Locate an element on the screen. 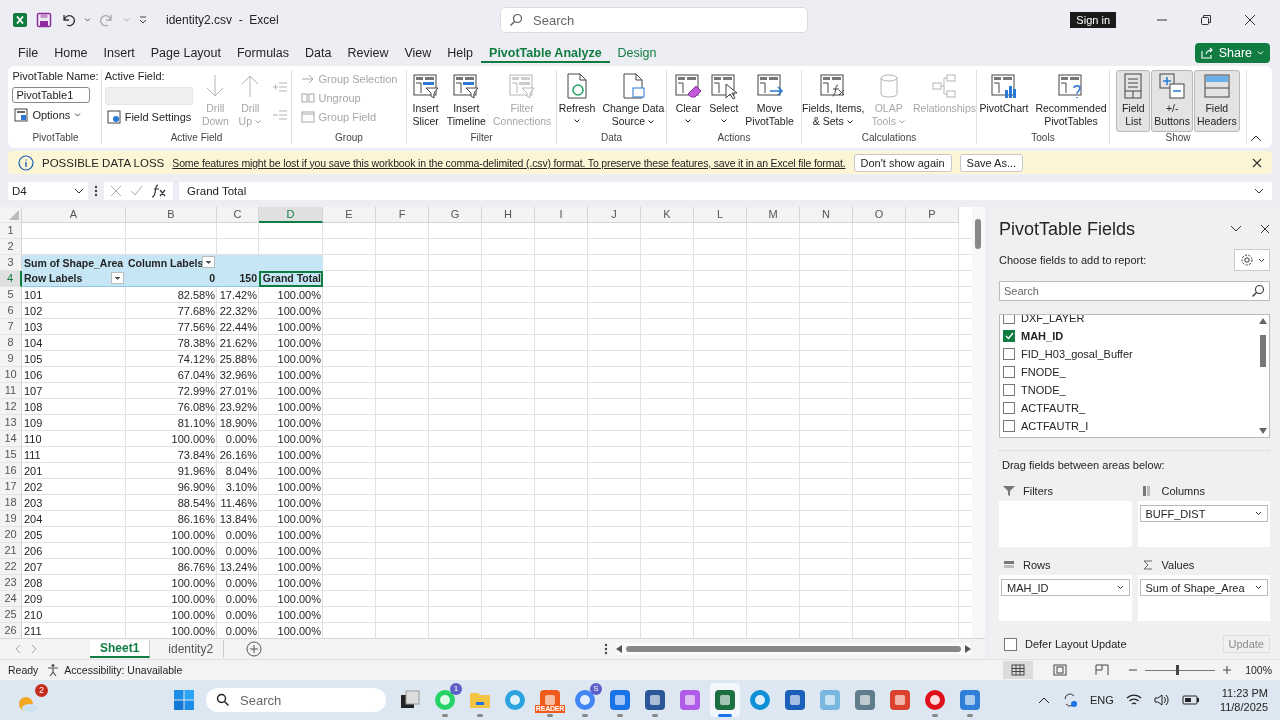  row-header: 11 is located at coordinates (11, 391).